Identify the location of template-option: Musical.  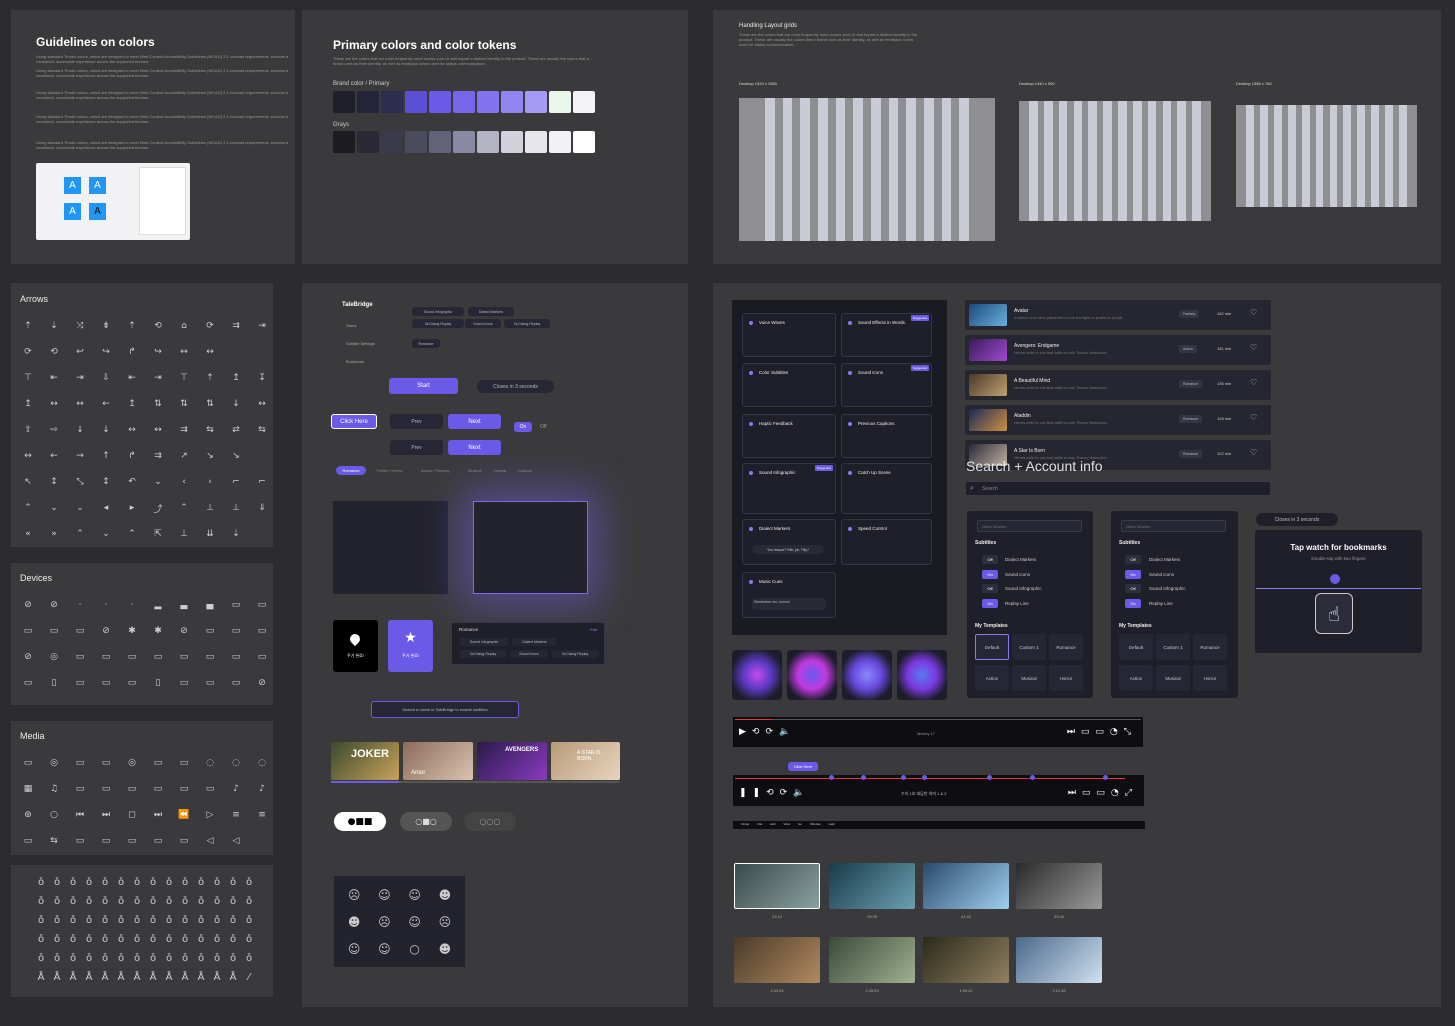
(1029, 678).